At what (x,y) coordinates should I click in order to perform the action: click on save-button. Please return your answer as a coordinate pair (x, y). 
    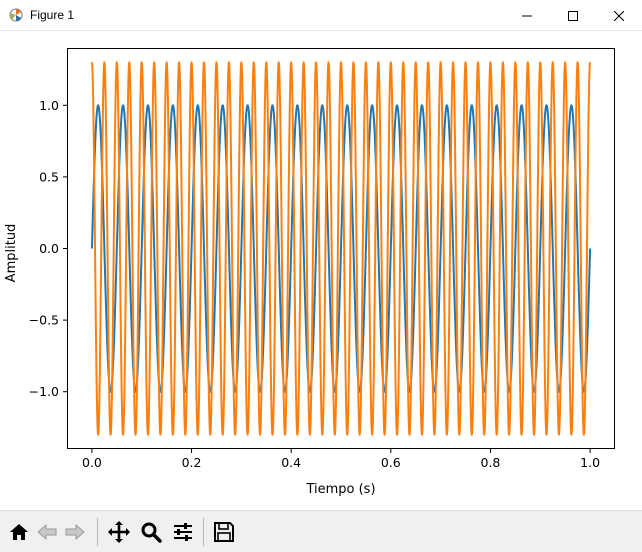
    Looking at the image, I should click on (224, 532).